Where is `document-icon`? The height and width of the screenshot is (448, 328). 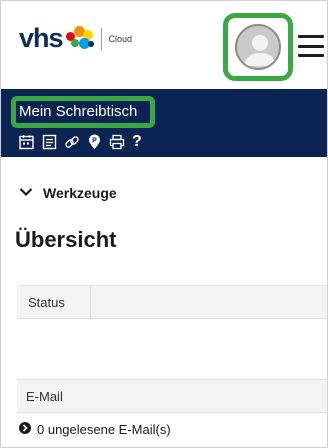
document-icon is located at coordinates (49, 142).